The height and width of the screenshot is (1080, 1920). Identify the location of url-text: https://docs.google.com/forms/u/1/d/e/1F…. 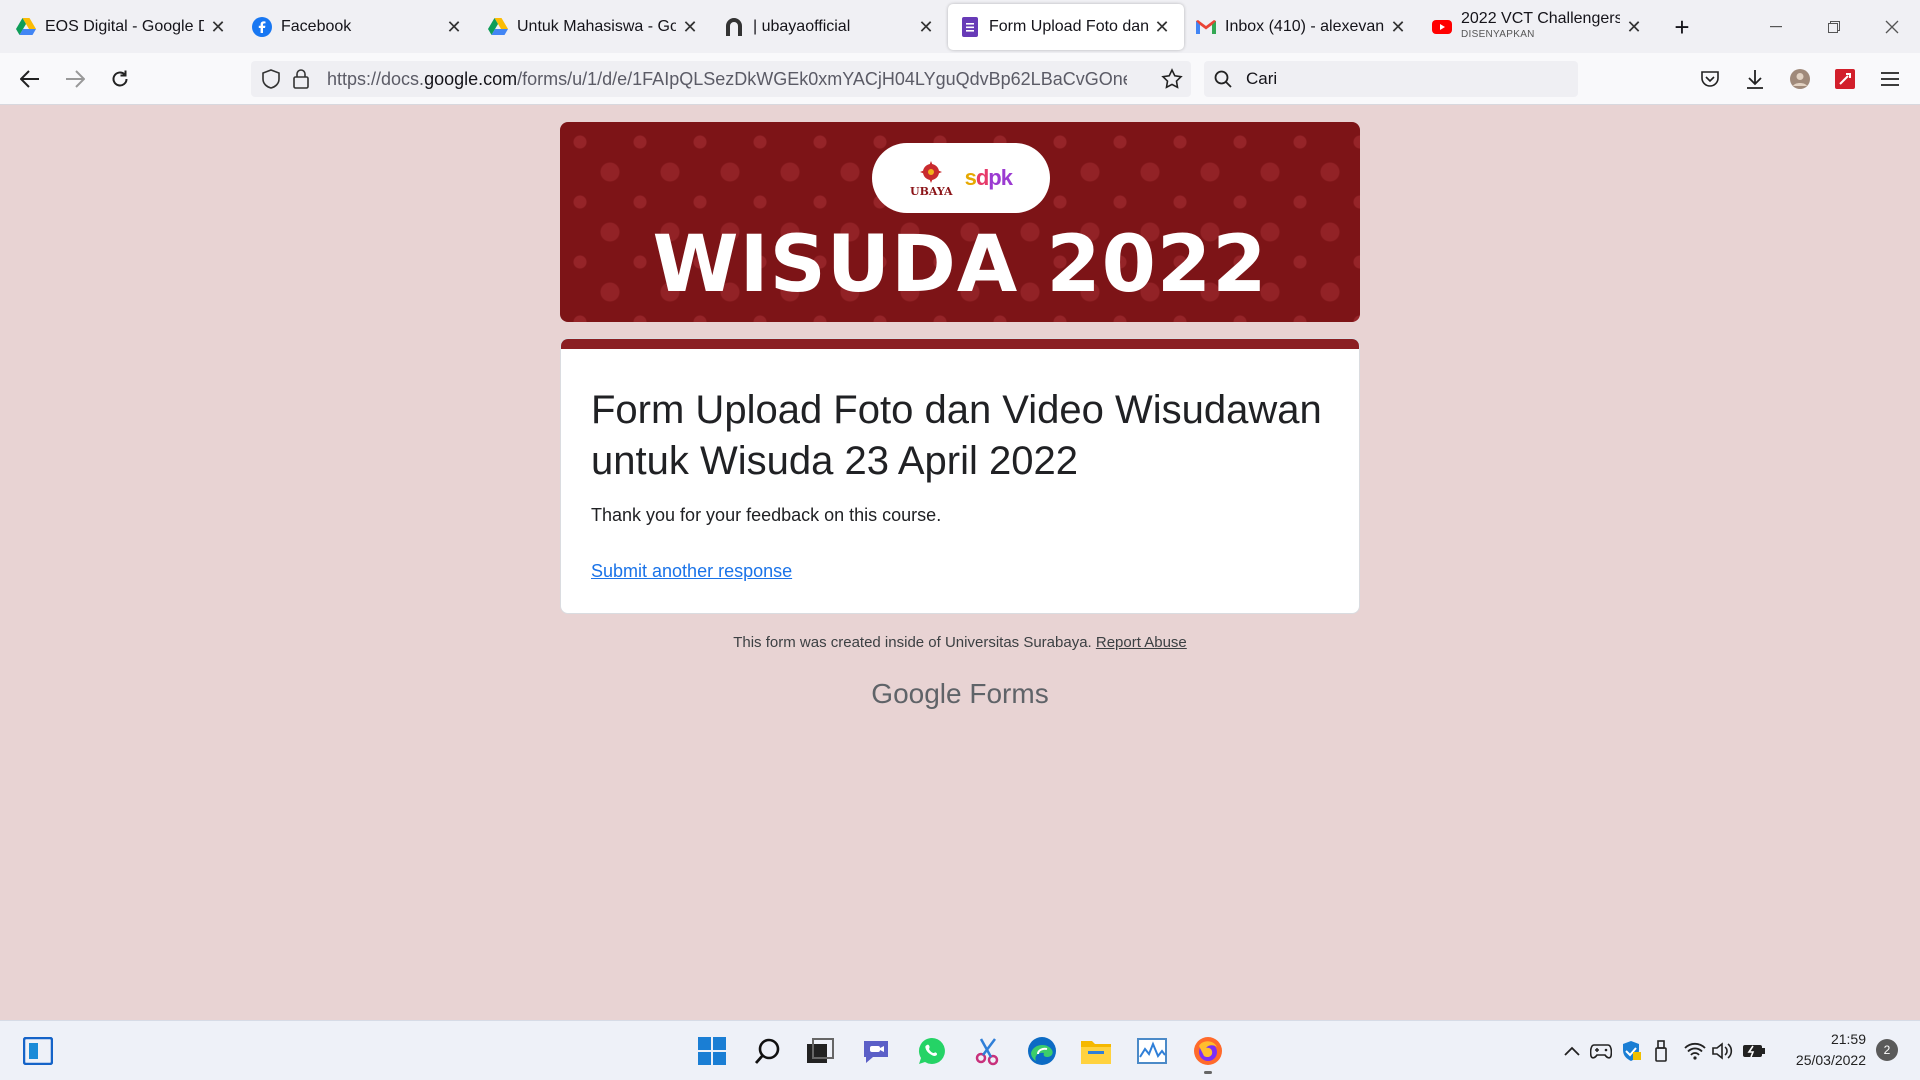
(727, 79).